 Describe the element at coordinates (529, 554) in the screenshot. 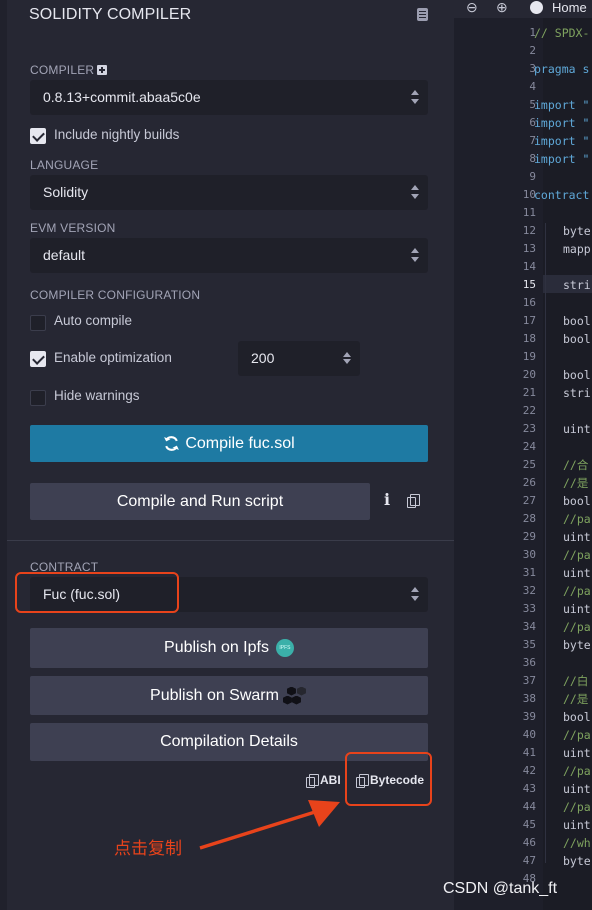

I see `line-number: 30` at that location.